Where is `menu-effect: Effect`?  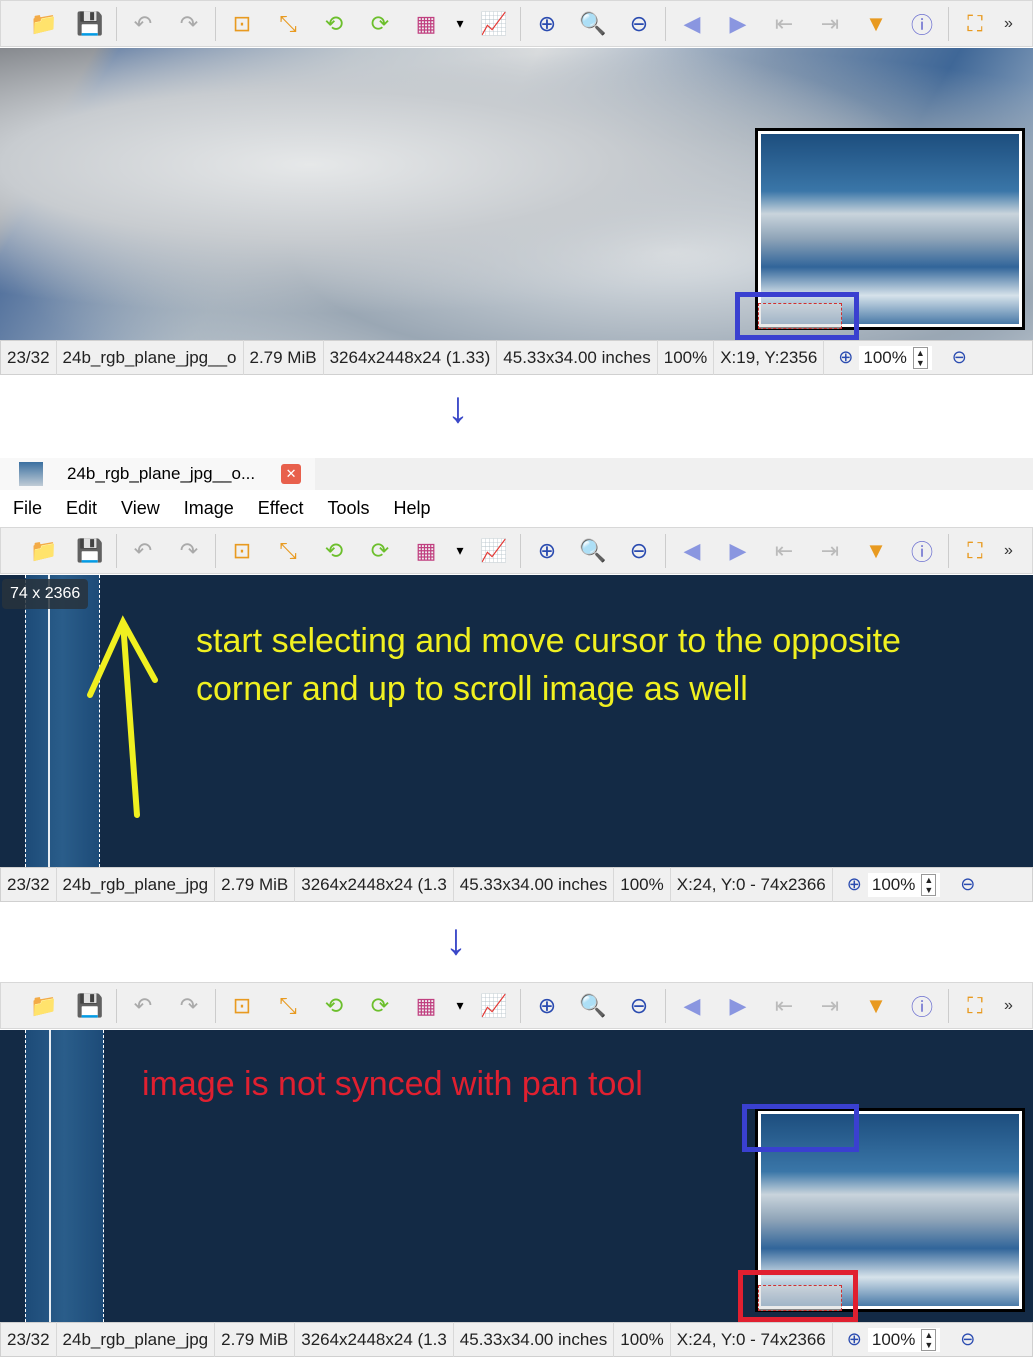 menu-effect: Effect is located at coordinates (281, 508).